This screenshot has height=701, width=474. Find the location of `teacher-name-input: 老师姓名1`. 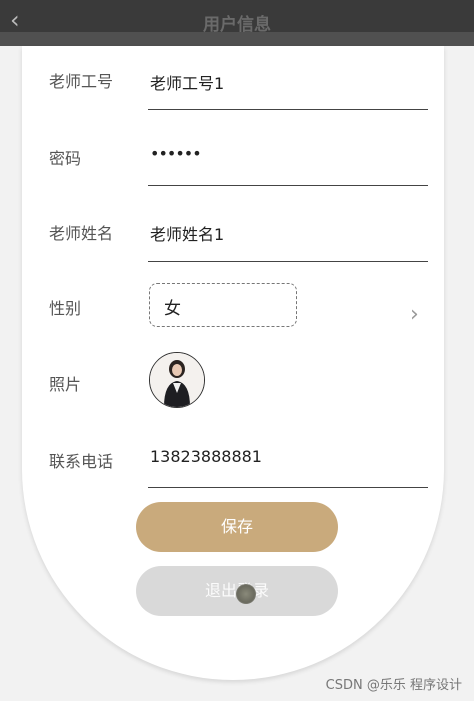

teacher-name-input: 老师姓名1 is located at coordinates (187, 233).